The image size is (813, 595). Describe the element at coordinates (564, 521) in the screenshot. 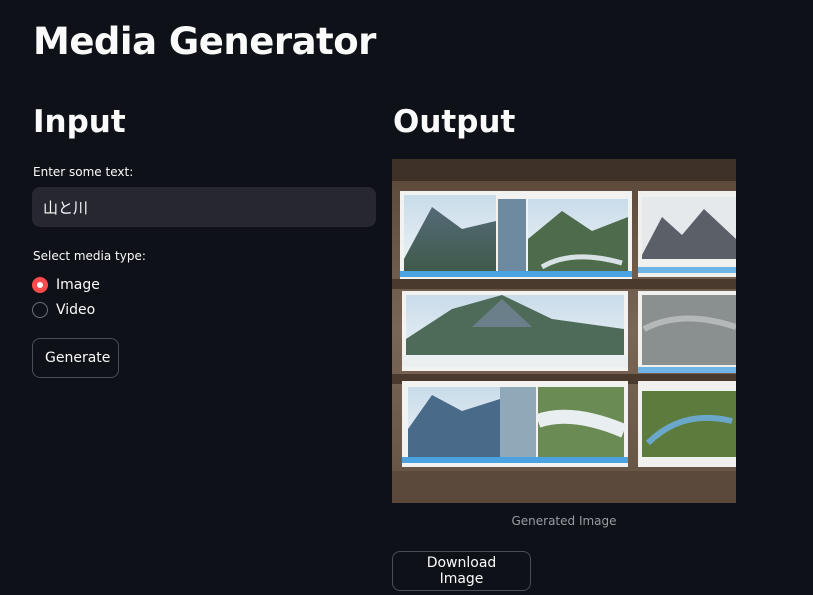

I see `image-caption: Generated Image` at that location.